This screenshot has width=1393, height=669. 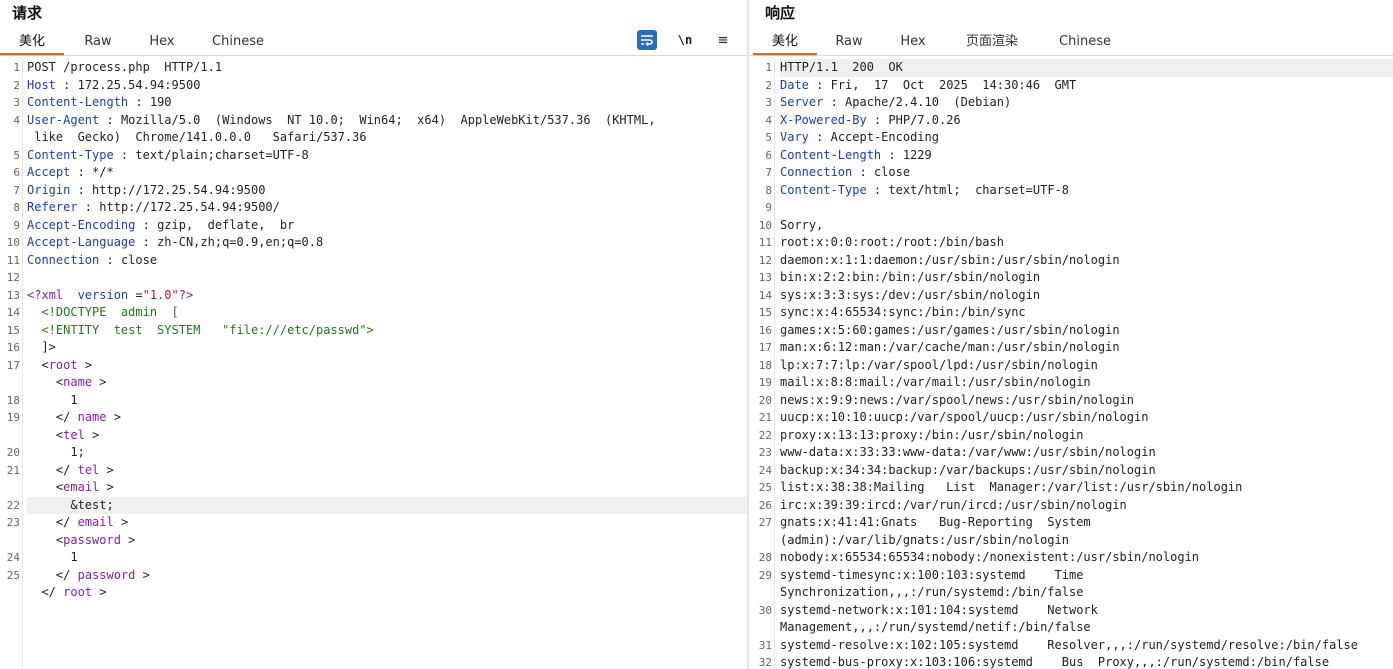 I want to click on code-line: (admin):/var/lib/gnats:/usr/sbin/nologin, so click(x=1071, y=541).